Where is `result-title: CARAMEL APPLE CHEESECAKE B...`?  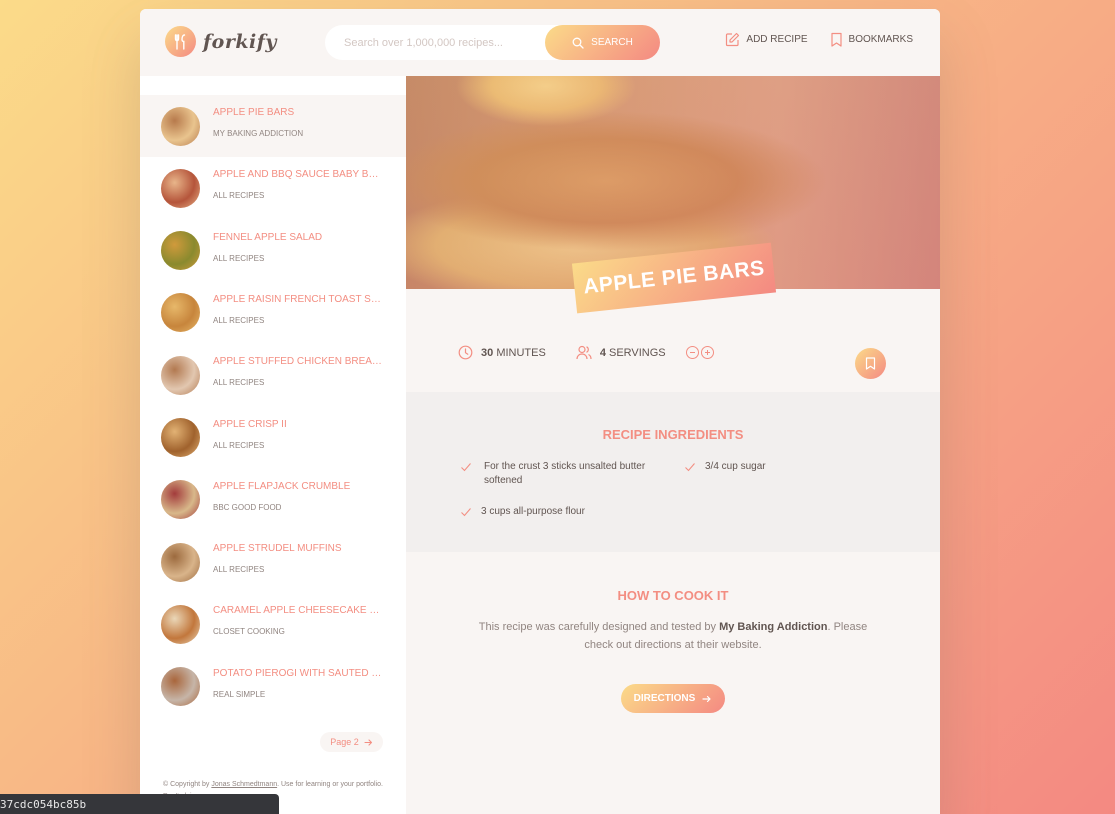 result-title: CARAMEL APPLE CHEESECAKE B... is located at coordinates (298, 611).